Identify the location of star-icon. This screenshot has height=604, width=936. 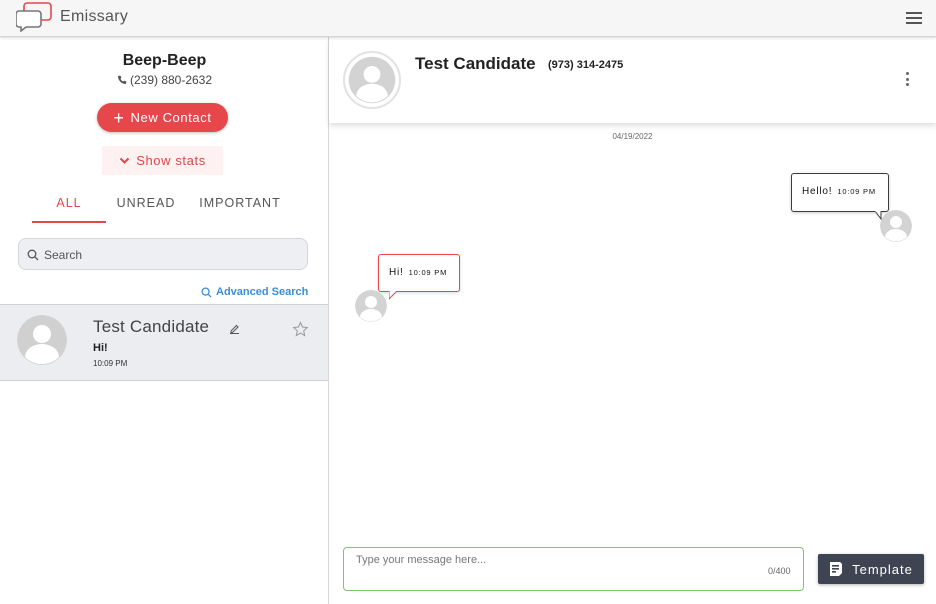
(300, 329).